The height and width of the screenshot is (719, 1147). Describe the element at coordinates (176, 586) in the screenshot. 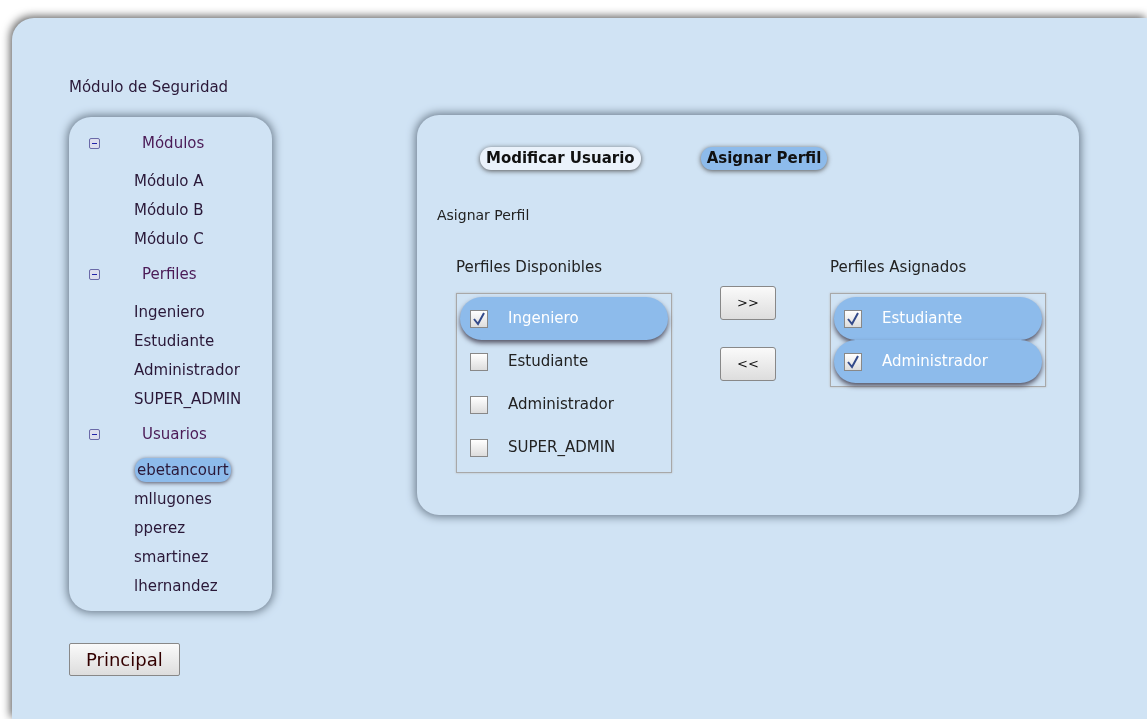

I see `tree-item: lhernandez` at that location.